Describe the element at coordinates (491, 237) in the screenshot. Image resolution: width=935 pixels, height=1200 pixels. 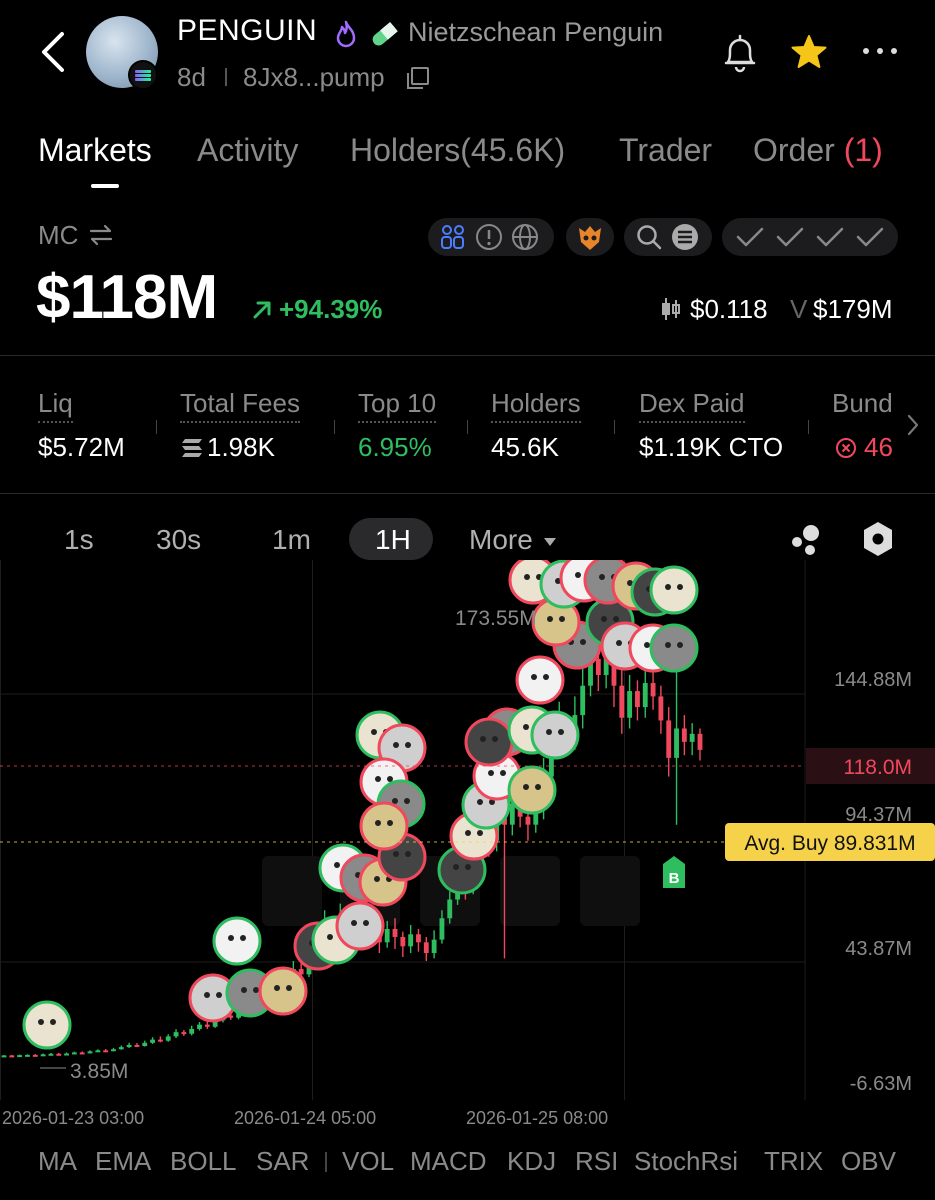
I see `social-badges` at that location.